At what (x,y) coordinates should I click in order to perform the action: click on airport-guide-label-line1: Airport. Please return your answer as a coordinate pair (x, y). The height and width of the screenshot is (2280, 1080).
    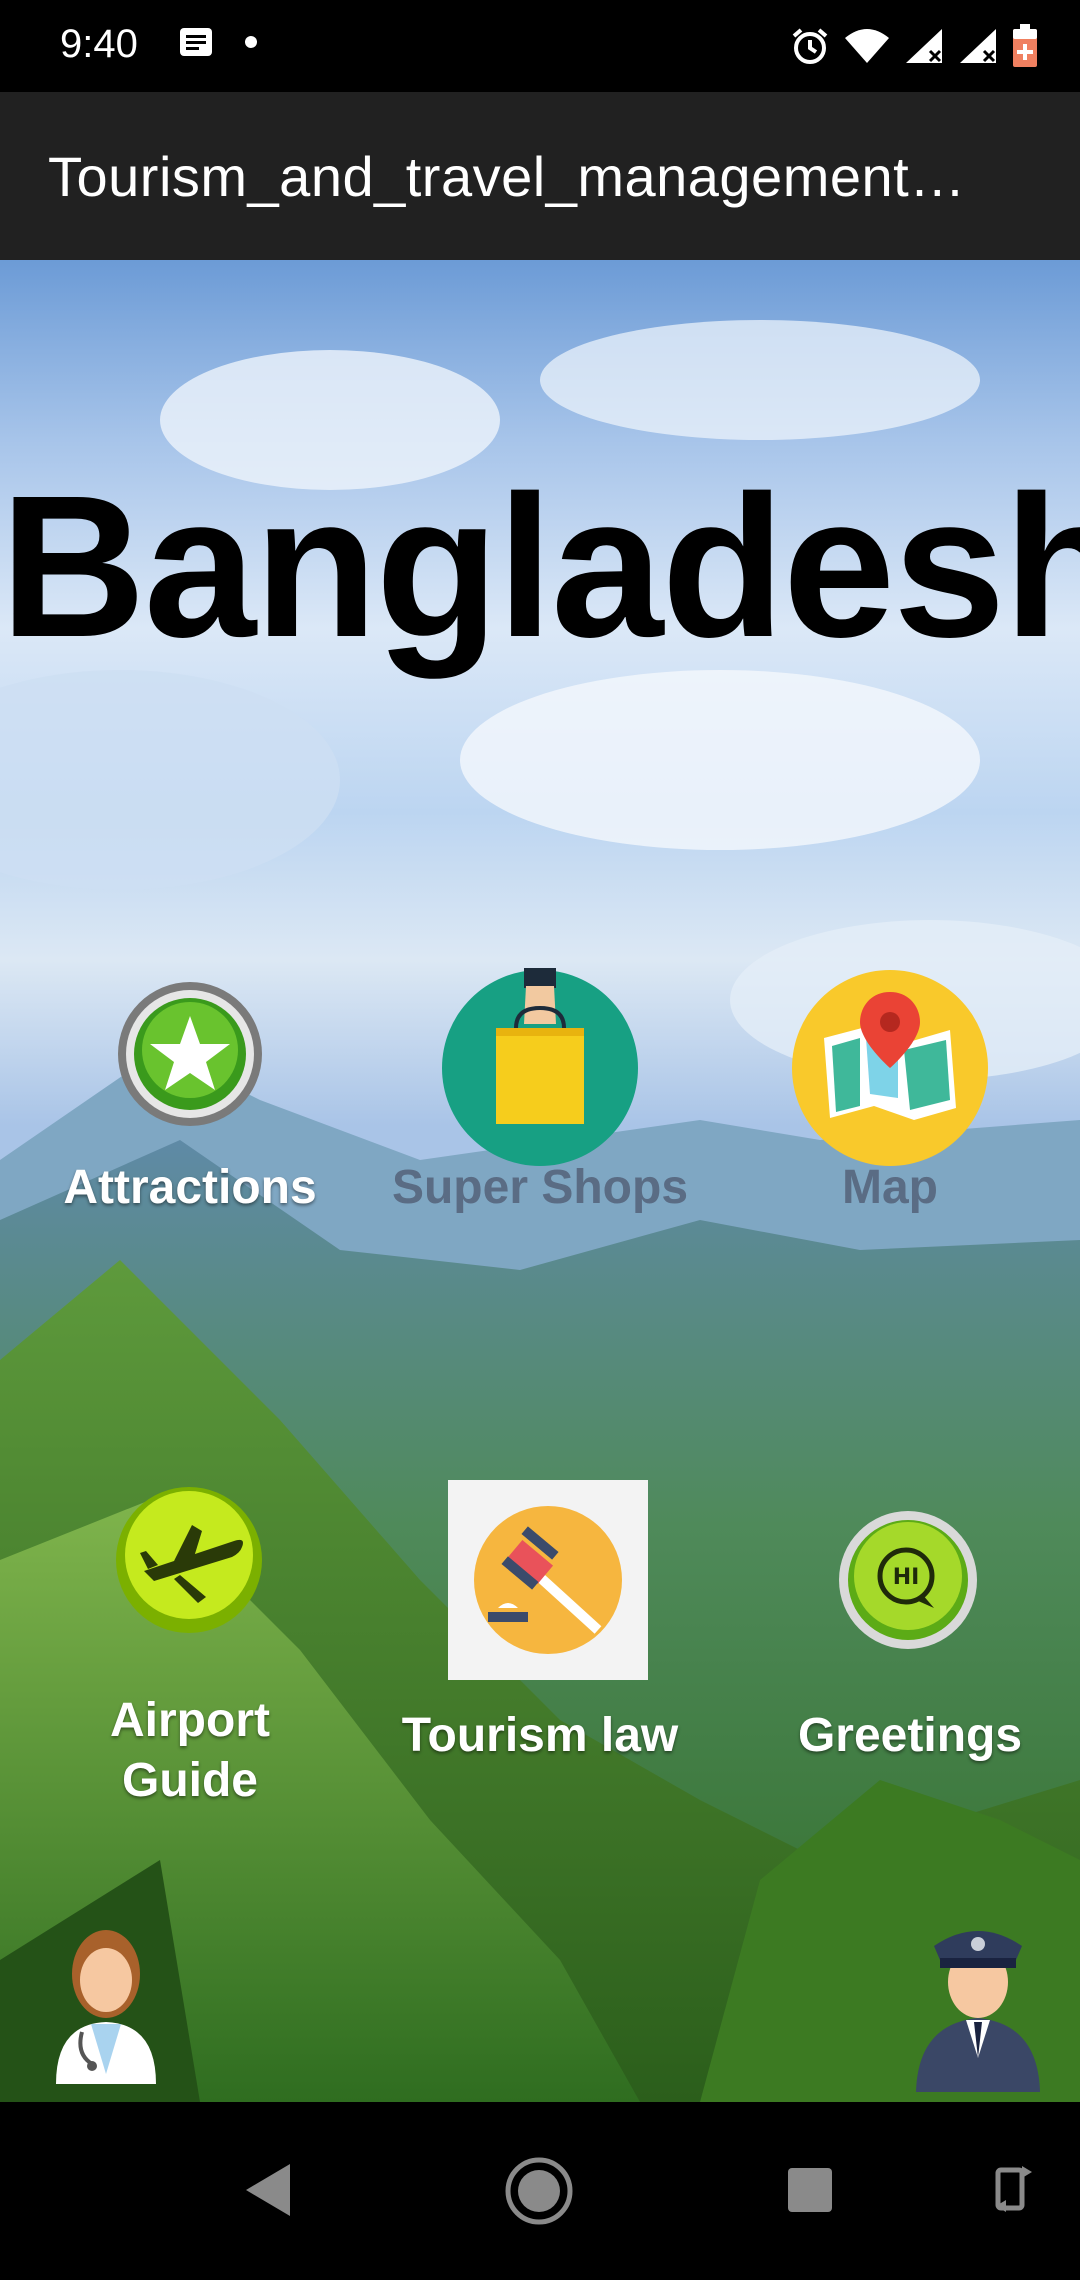
    Looking at the image, I should click on (190, 1720).